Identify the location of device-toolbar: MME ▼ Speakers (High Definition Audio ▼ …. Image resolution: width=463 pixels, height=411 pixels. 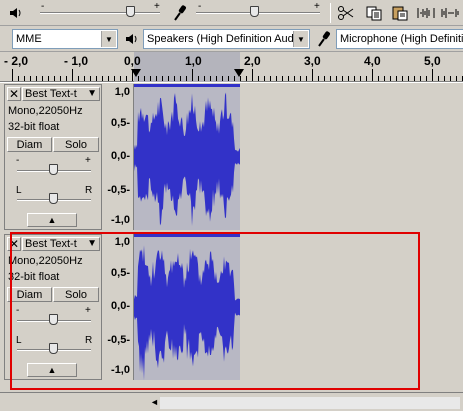
(231, 39).